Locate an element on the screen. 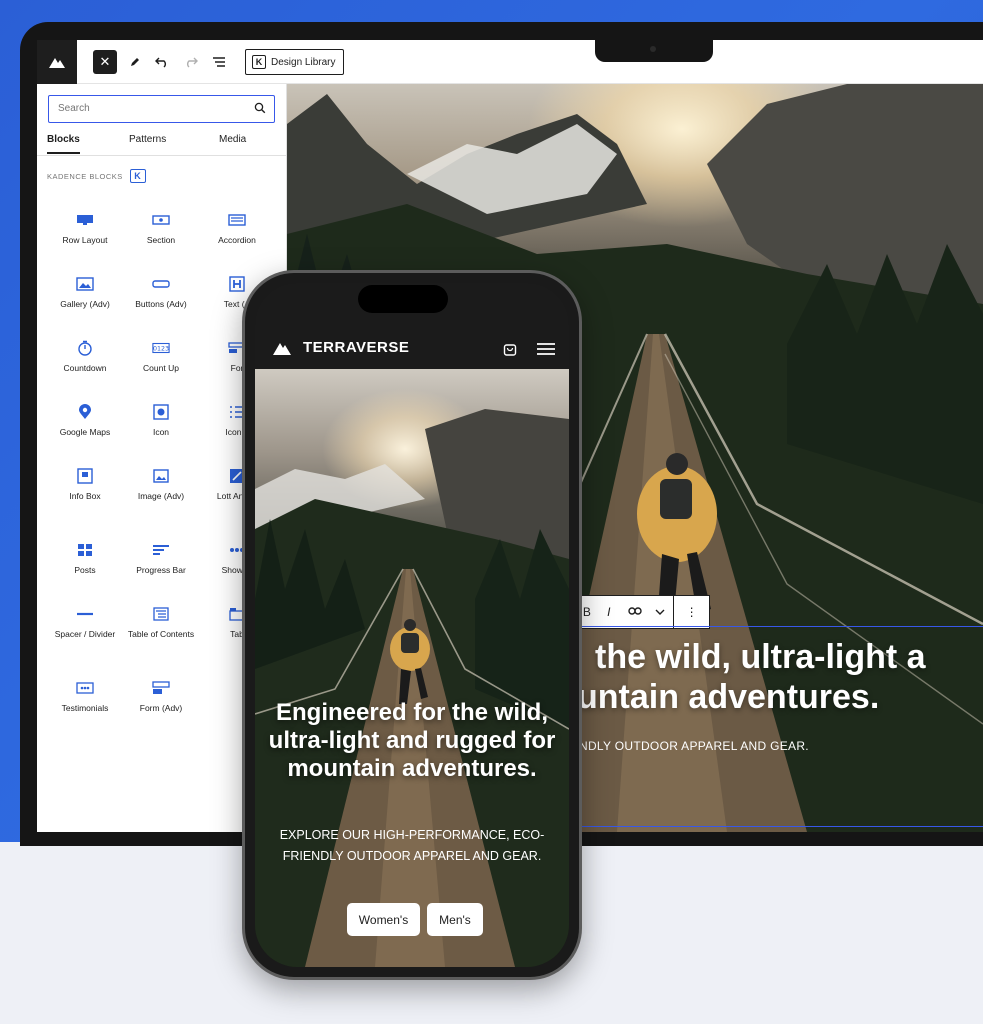  selection-outline-bottom is located at coordinates (780, 826).